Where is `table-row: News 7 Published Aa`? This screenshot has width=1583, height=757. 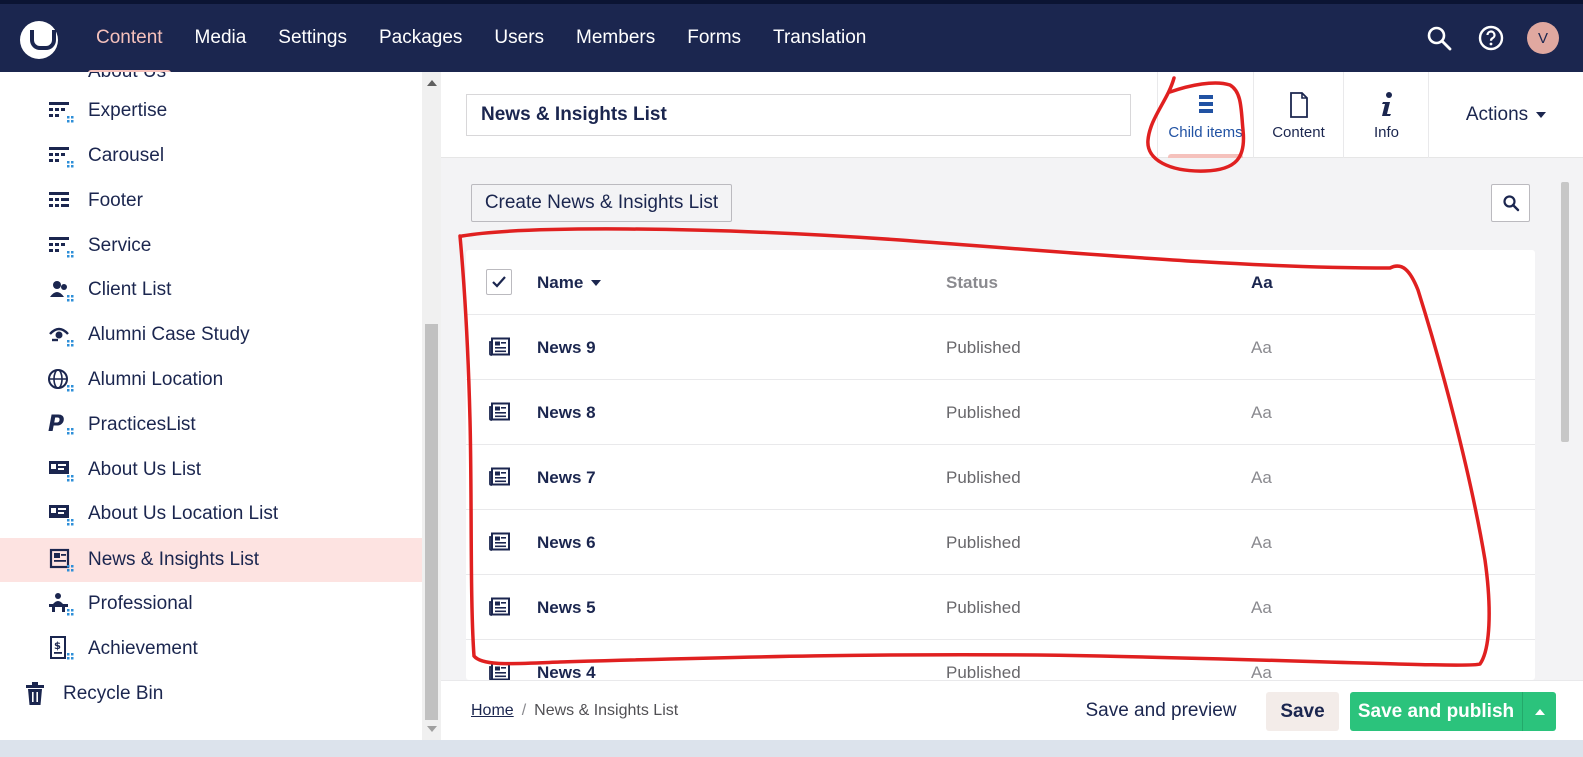
table-row: News 7 Published Aa is located at coordinates (1000, 477).